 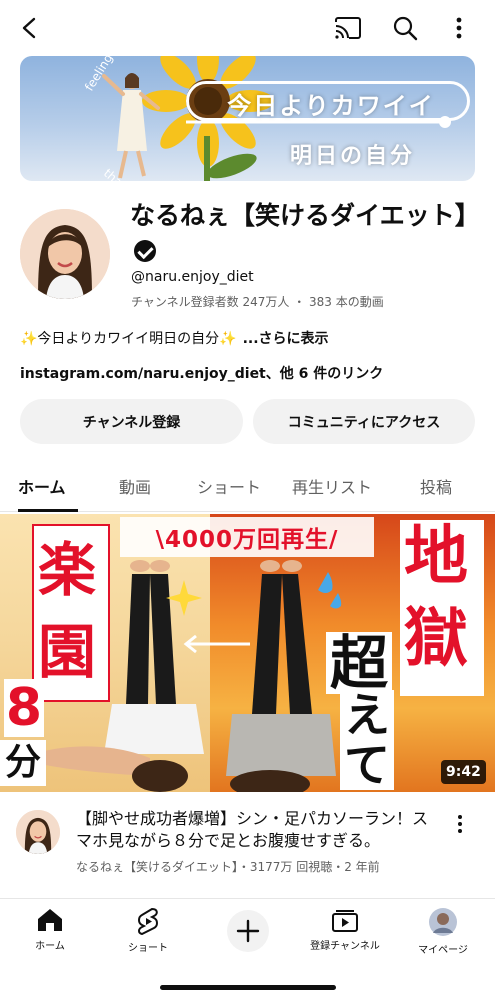 What do you see at coordinates (247, 28) in the screenshot?
I see `top-bar` at bounding box center [247, 28].